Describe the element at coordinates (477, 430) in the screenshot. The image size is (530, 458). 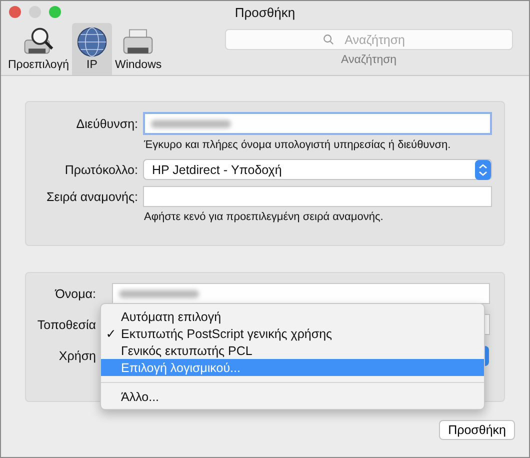
I see `add-button: Προσθήκη` at that location.